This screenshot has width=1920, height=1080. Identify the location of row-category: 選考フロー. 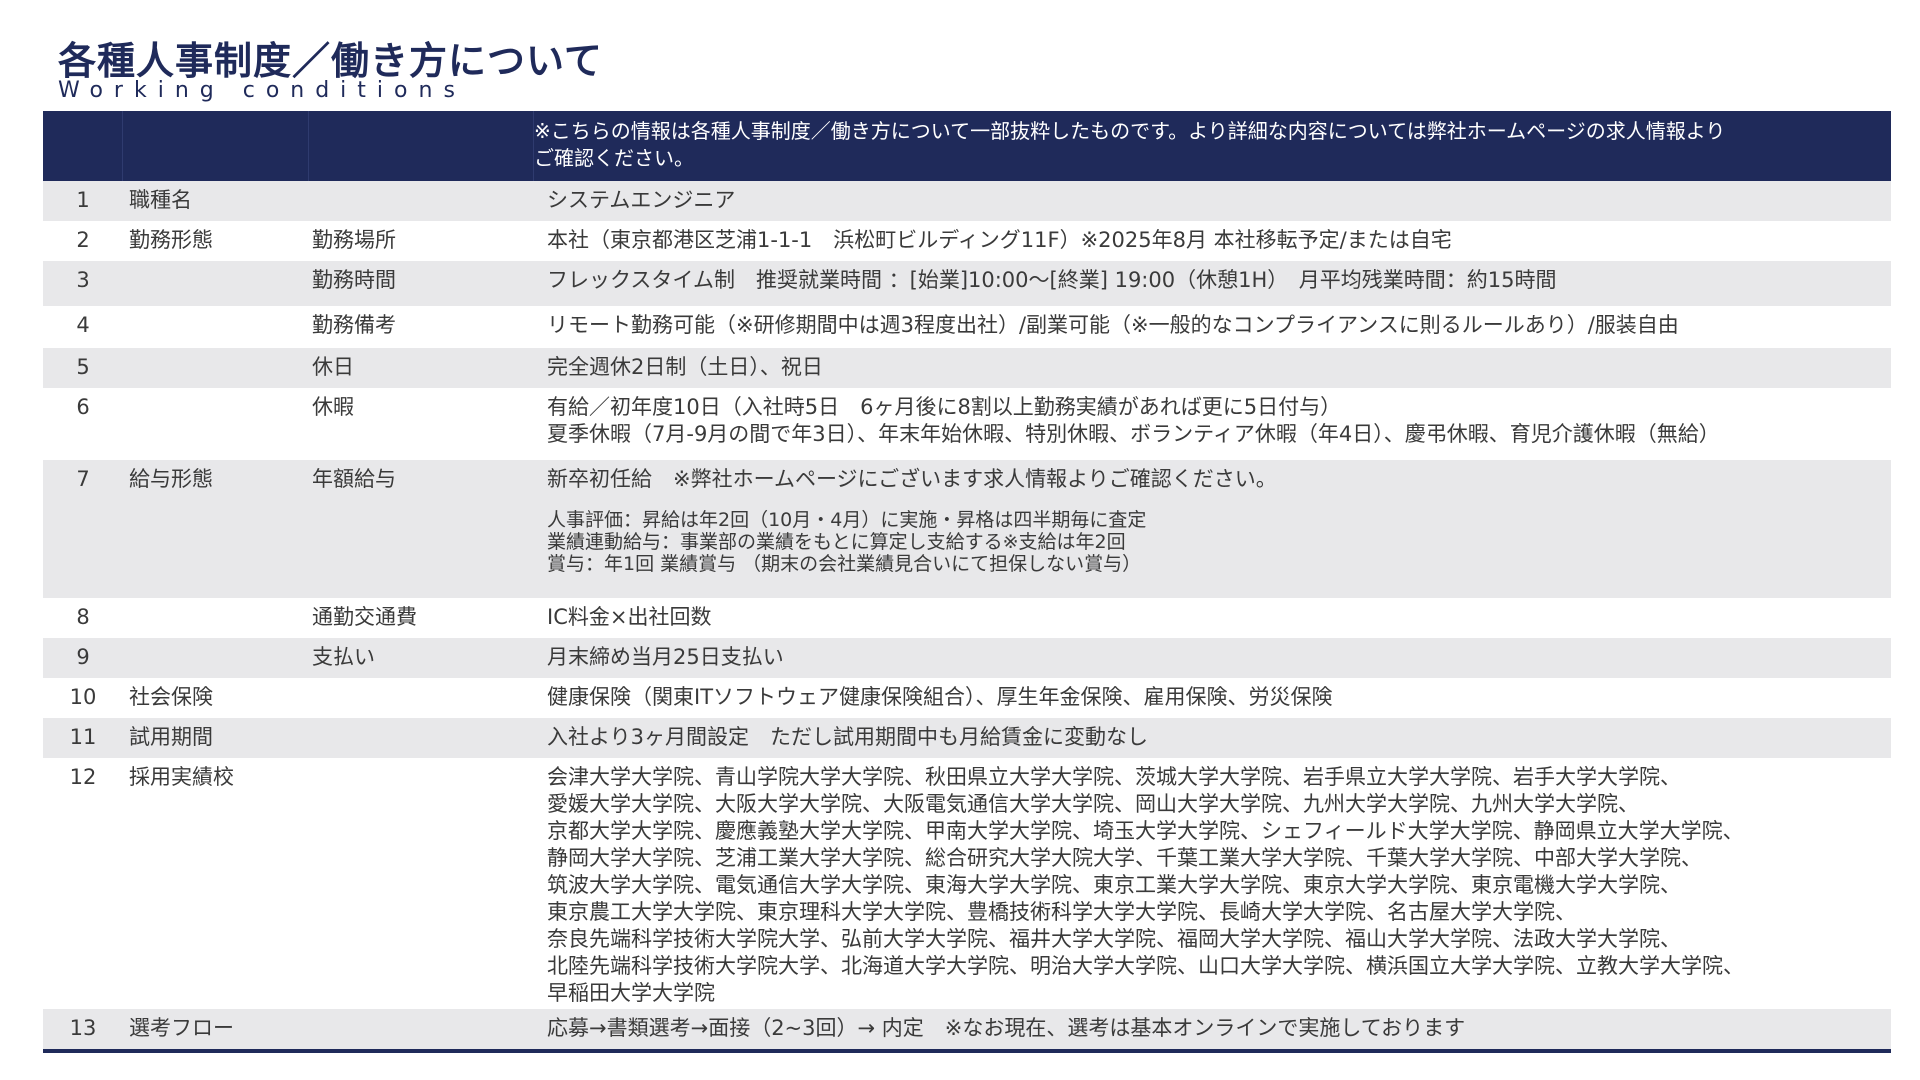
(181, 1028).